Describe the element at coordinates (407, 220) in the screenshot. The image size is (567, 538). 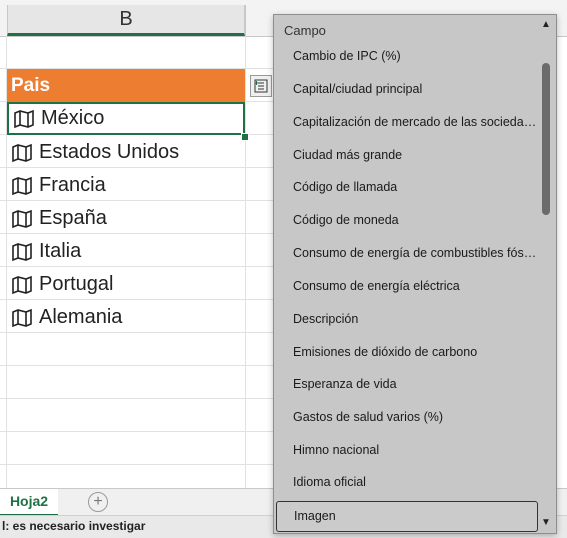
I see `field-item: Código de moneda` at that location.